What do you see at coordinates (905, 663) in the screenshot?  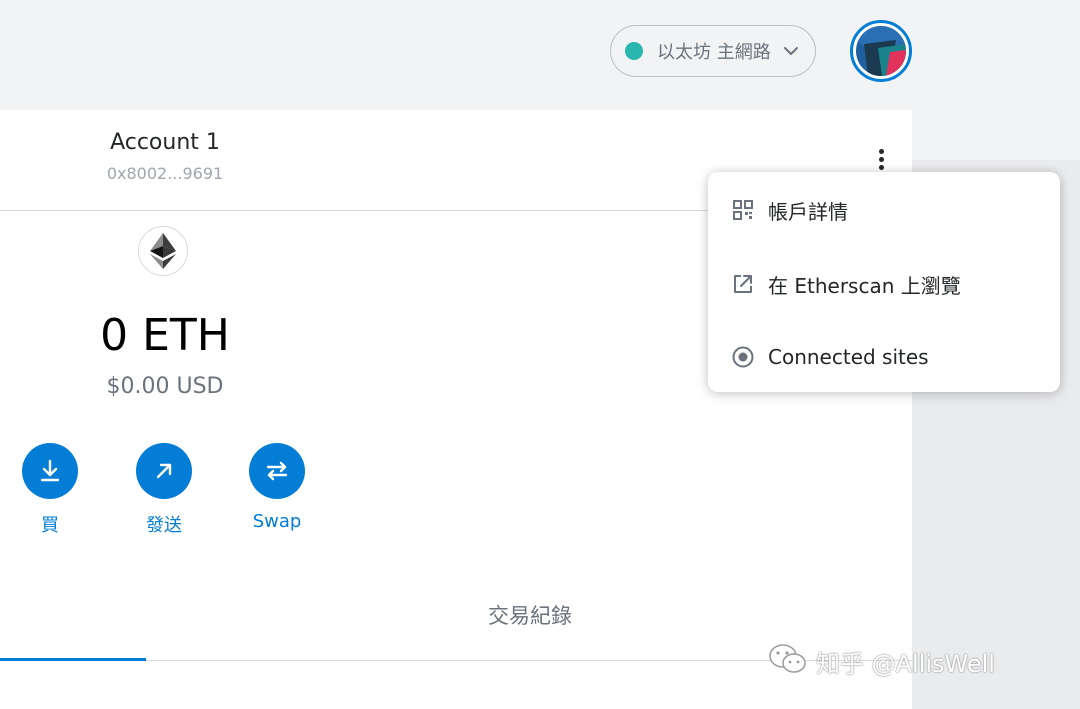 I see `watermark-text: 知乎 @AllisWell` at bounding box center [905, 663].